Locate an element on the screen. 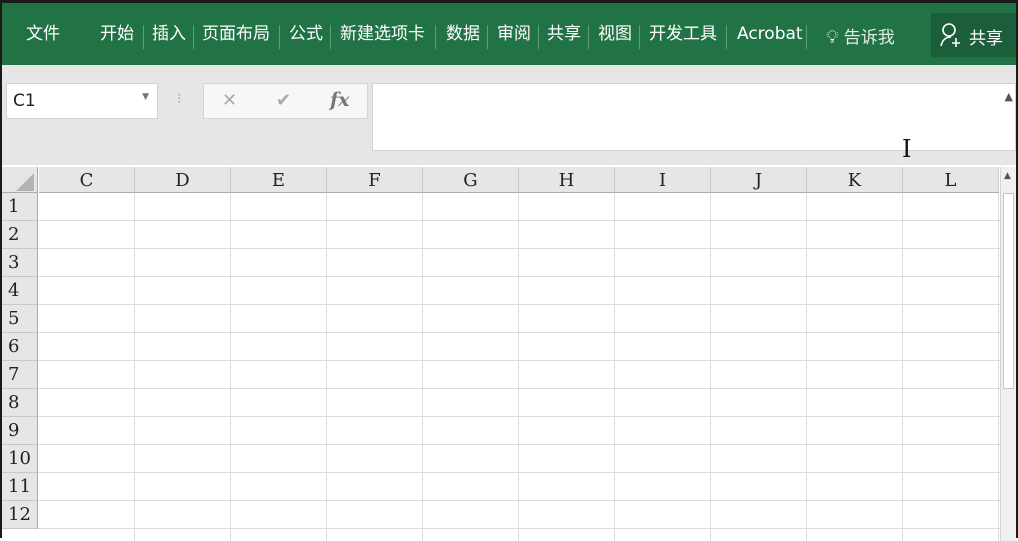 This screenshot has width=1018, height=541. formula-buttons: ✕ ✔ fx is located at coordinates (285, 101).